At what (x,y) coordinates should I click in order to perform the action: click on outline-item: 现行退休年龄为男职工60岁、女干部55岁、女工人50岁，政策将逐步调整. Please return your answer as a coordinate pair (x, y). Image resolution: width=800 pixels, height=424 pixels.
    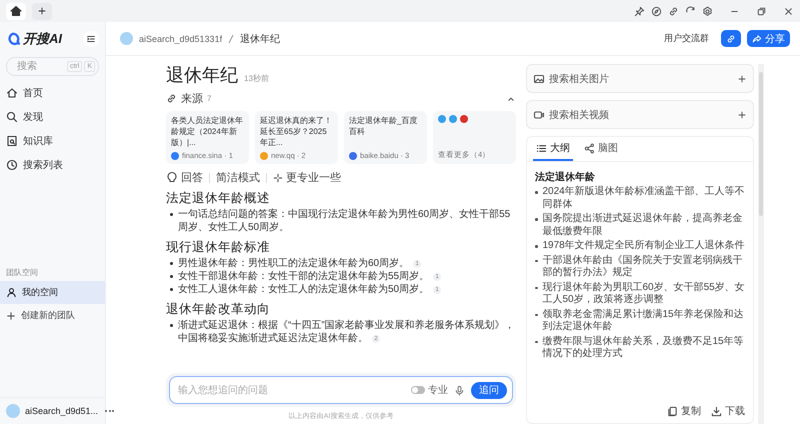
    Looking at the image, I should click on (643, 294).